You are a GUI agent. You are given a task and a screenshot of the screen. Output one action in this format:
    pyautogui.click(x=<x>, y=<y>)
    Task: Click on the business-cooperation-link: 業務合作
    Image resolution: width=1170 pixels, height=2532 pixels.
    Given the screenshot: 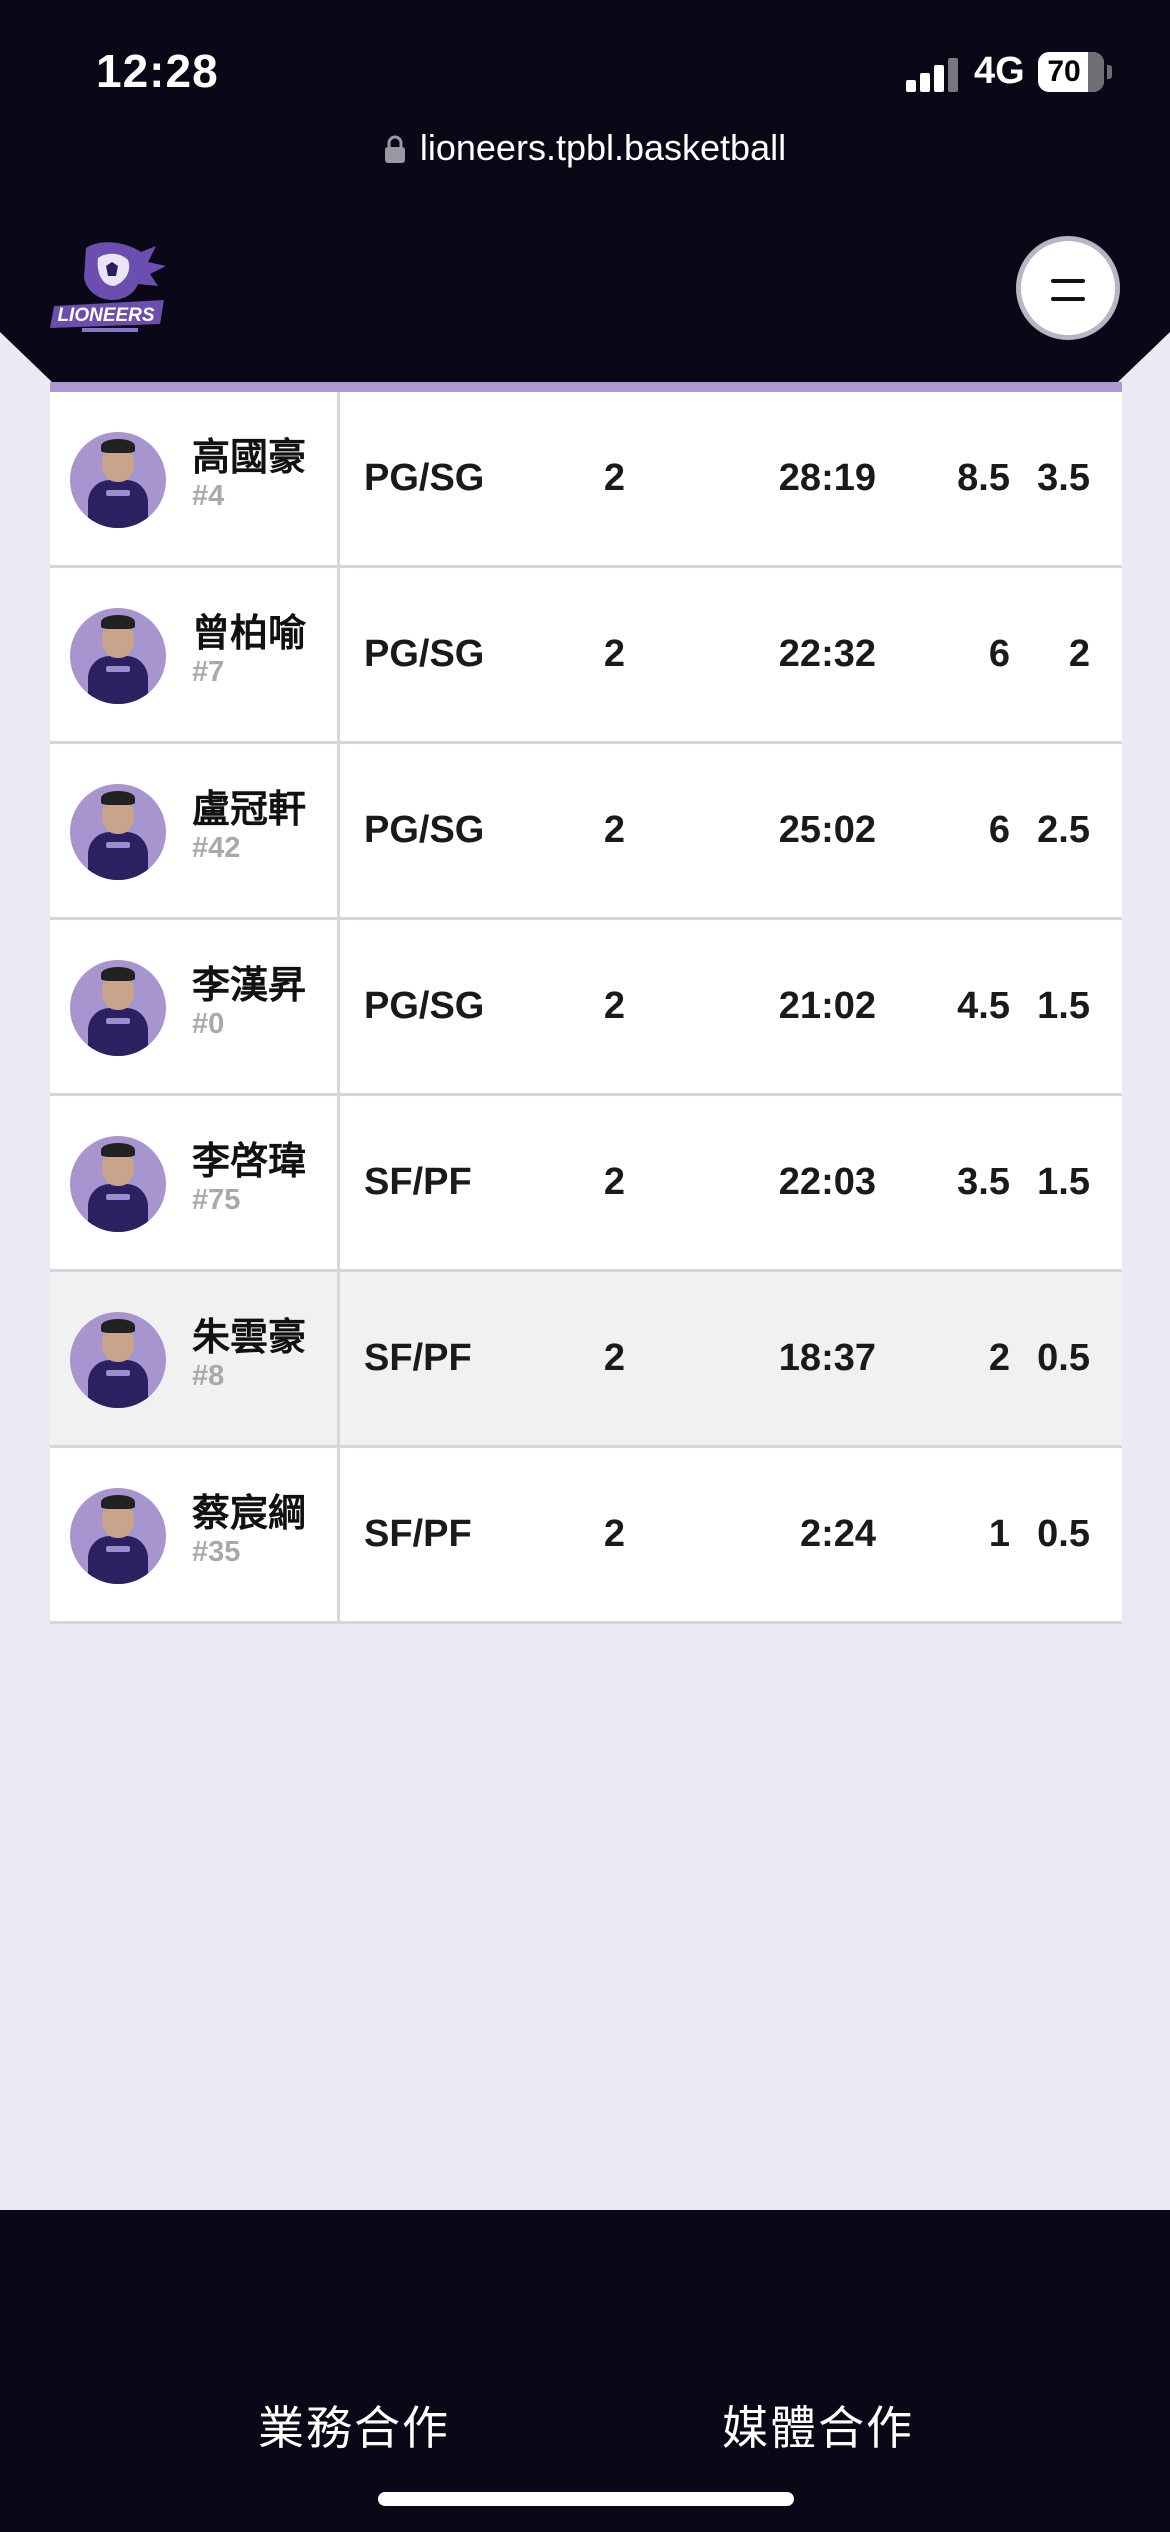 What is the action you would take?
    pyautogui.click(x=354, y=2425)
    